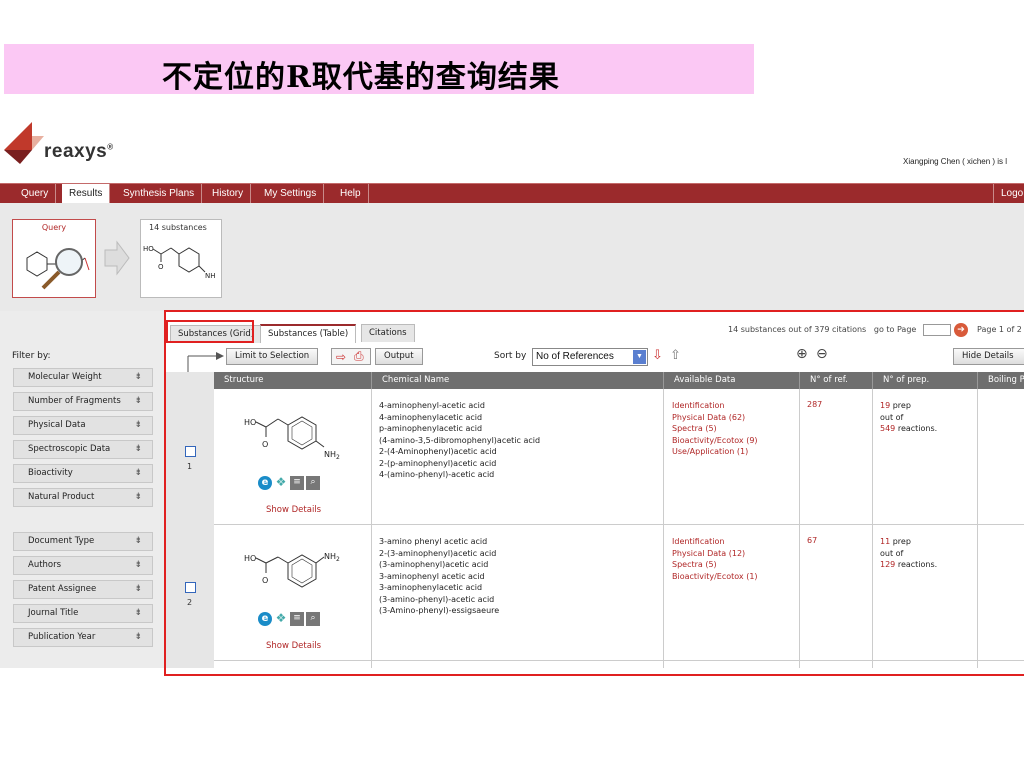  I want to click on nav-logout: Logo, so click(1008, 194).